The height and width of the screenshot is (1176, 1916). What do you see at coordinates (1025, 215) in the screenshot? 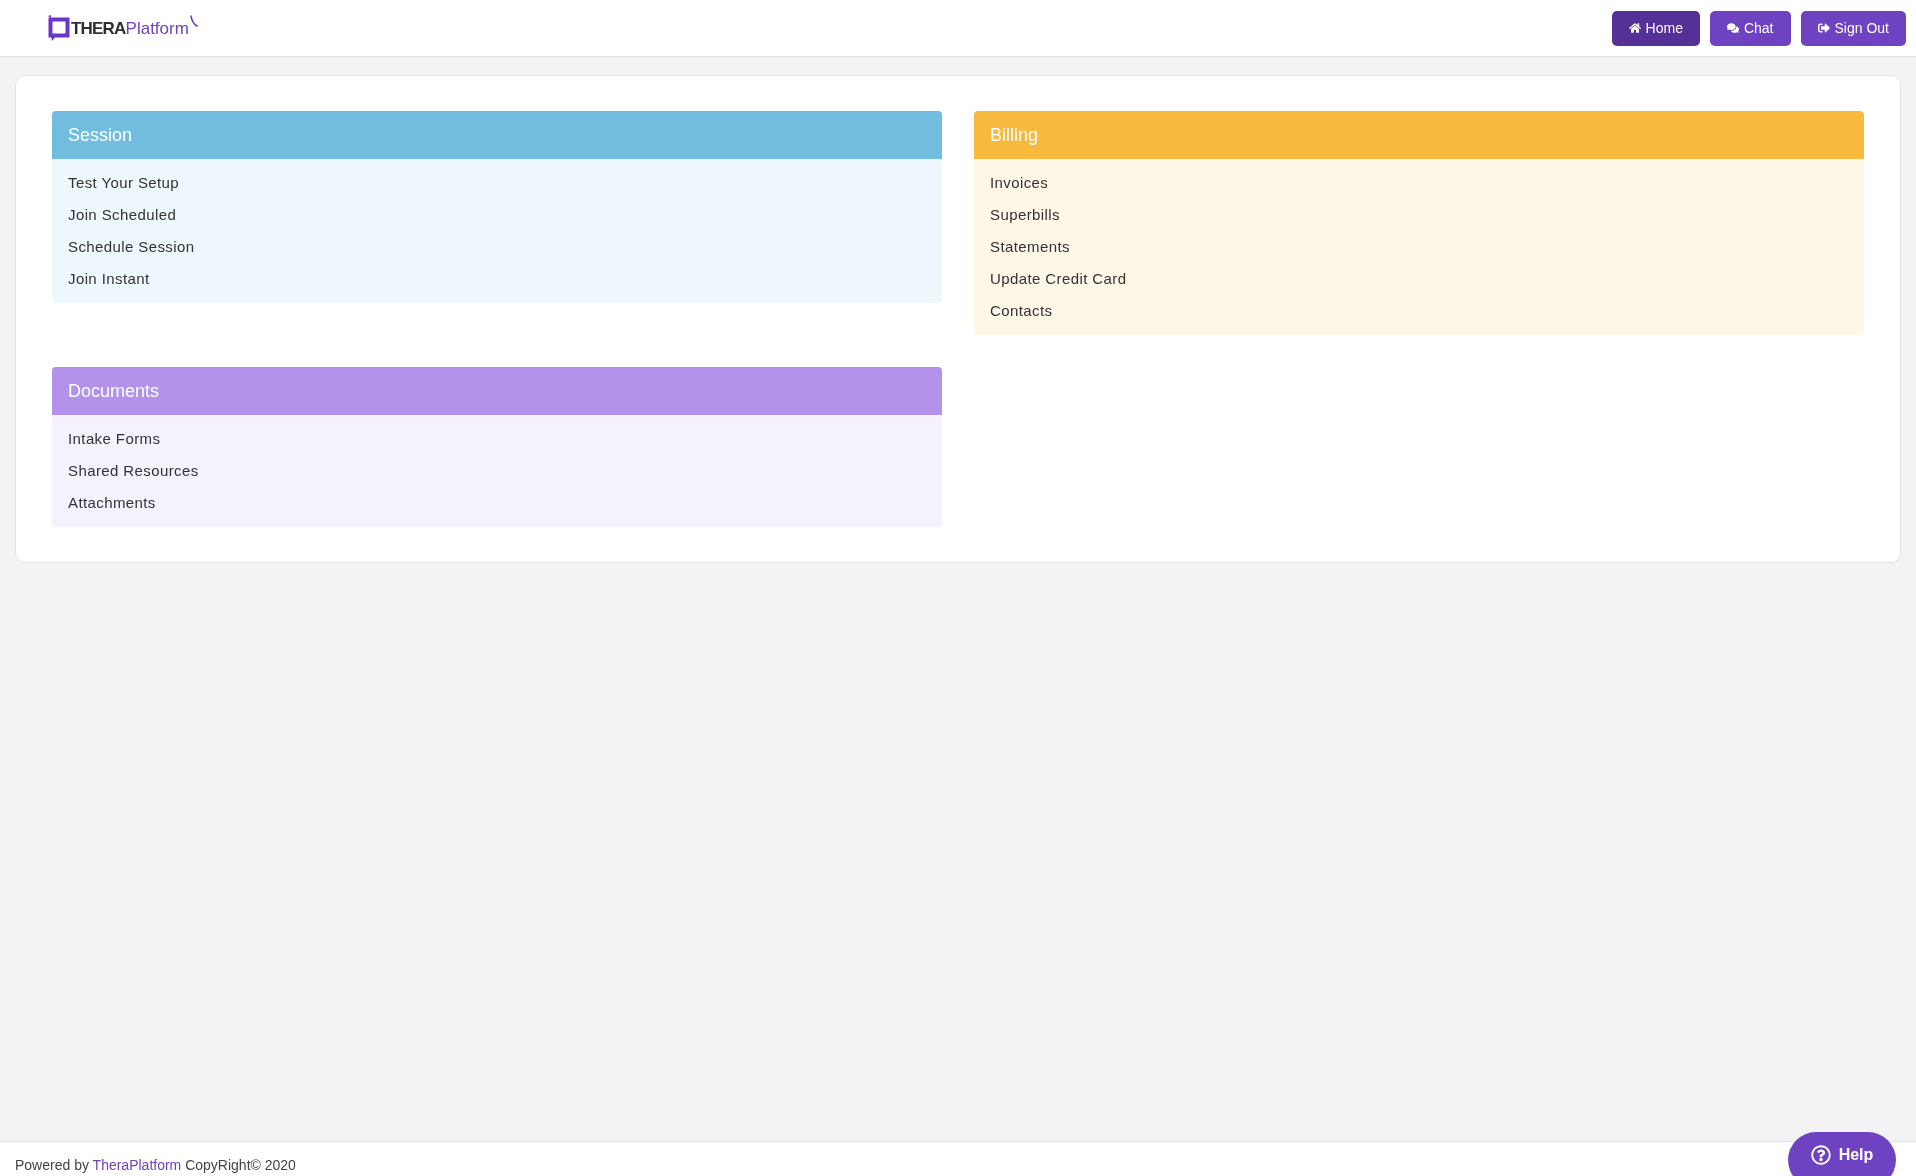
I see `panel-link: Superbills` at bounding box center [1025, 215].